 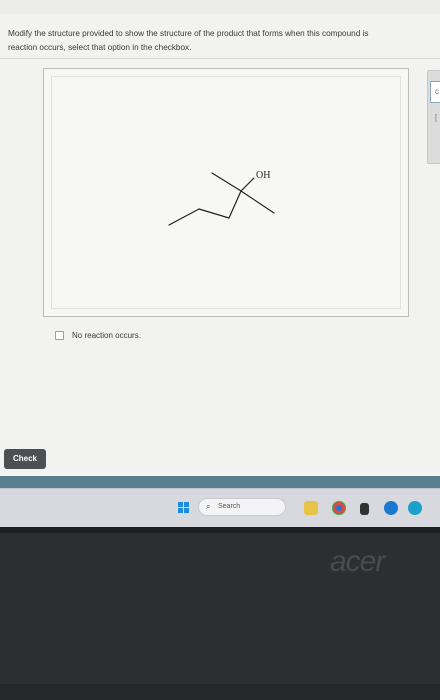 What do you see at coordinates (357, 561) in the screenshot?
I see `acer-logo: acer` at bounding box center [357, 561].